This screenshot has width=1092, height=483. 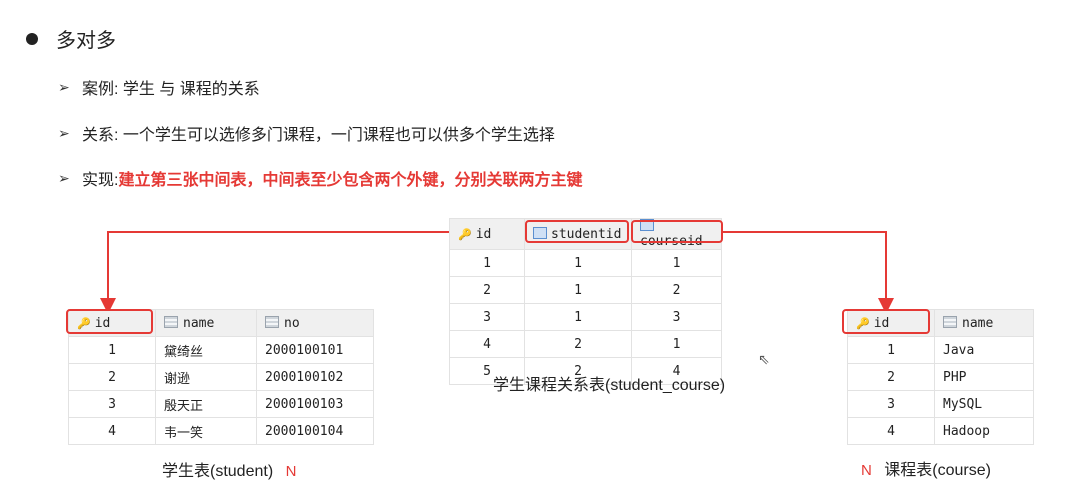 I want to click on primary-key-icon: 🔑, so click(x=465, y=234).